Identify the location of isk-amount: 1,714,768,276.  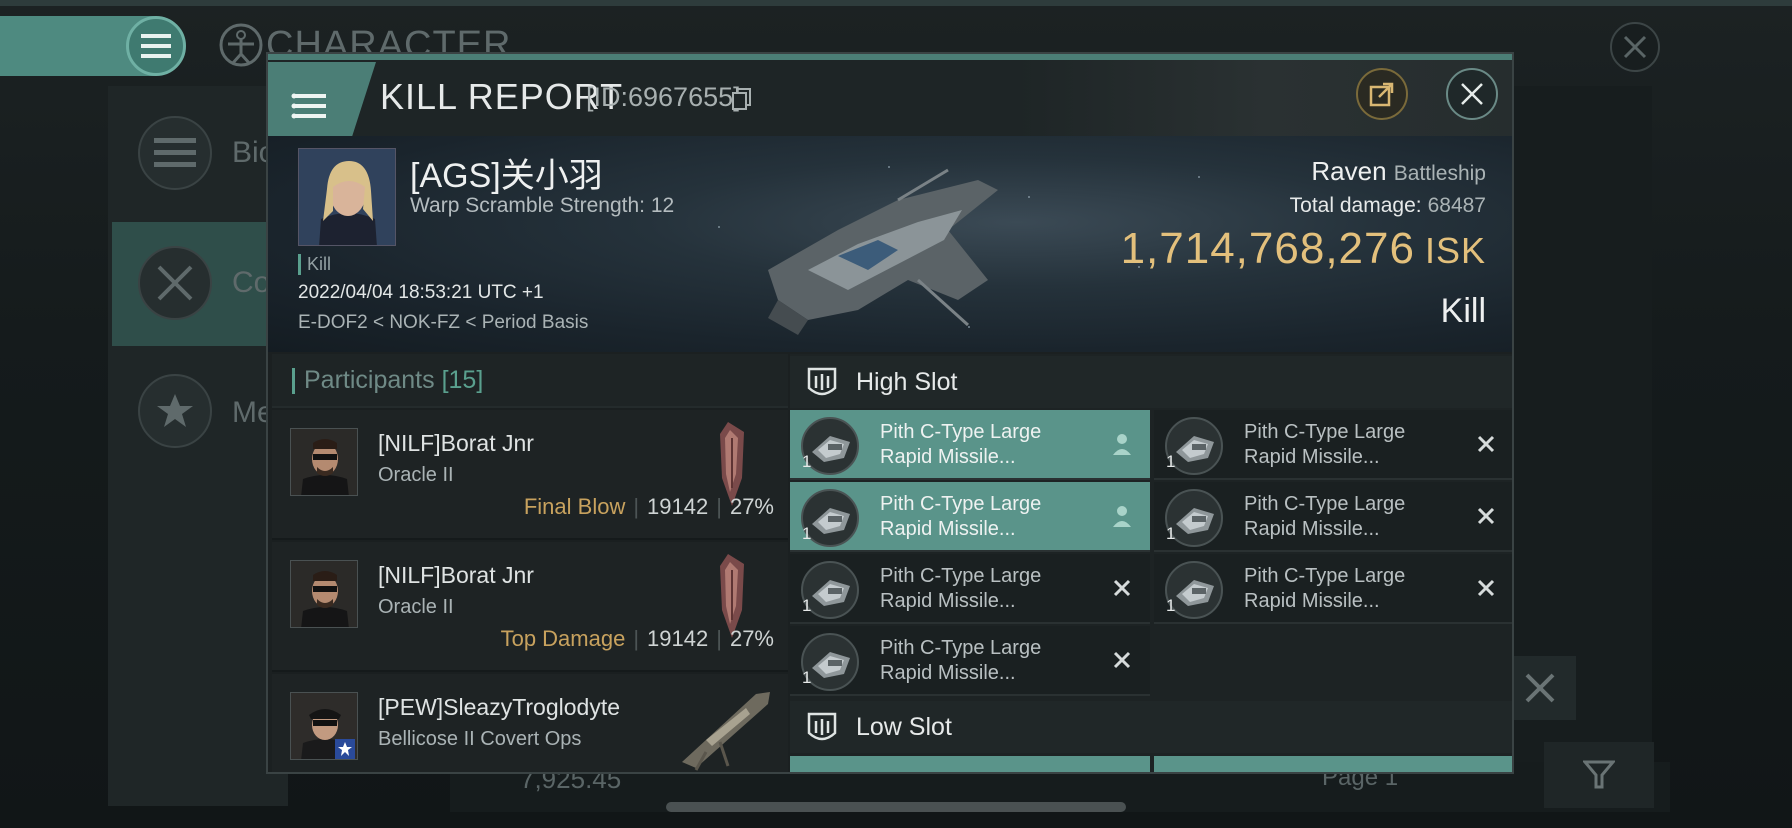
(1267, 248).